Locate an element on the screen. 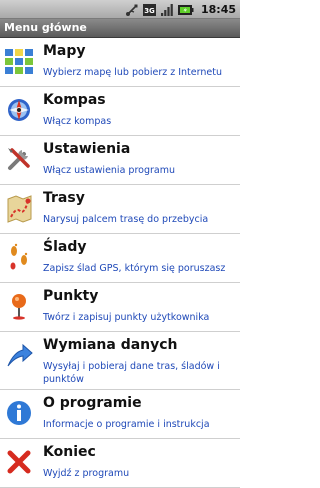 This screenshot has width=320, height=488. menu-item-koniec: Koniec Wyjdź z programu is located at coordinates (120, 463).